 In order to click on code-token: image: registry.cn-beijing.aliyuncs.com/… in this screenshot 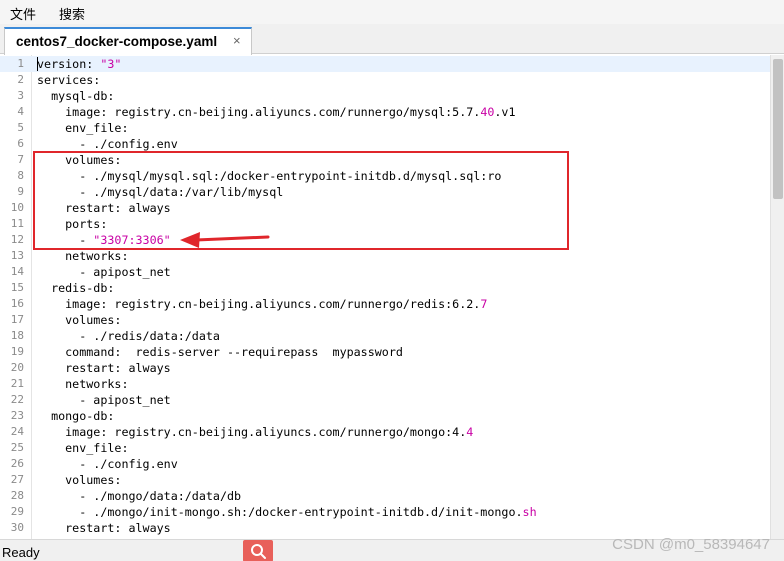, I will do `click(252, 432)`.